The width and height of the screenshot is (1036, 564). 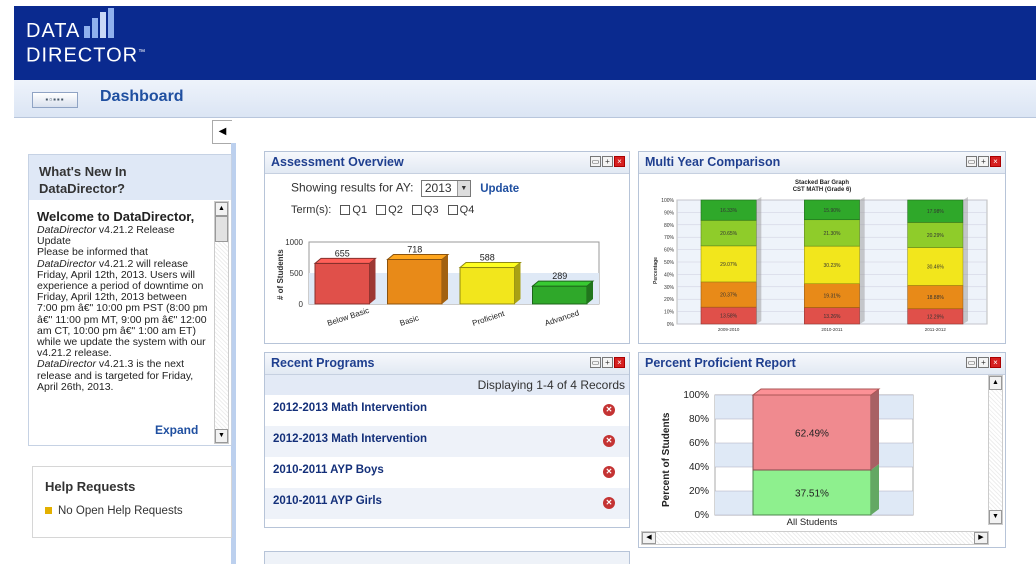 I want to click on release-line: DataDirector v4.21.2 Release Update, so click(x=106, y=236).